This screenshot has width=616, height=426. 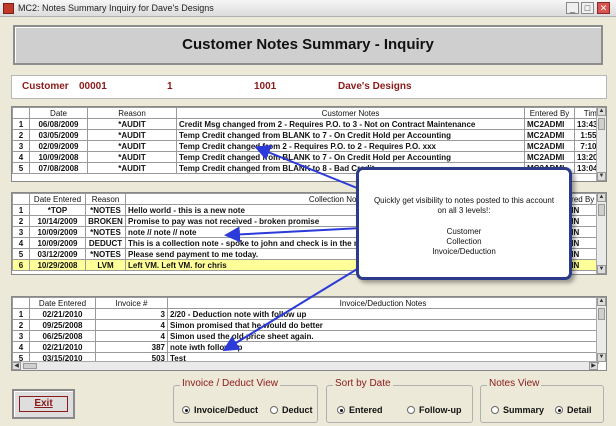 I want to click on cell-reason: BROKEN, so click(x=105, y=221).